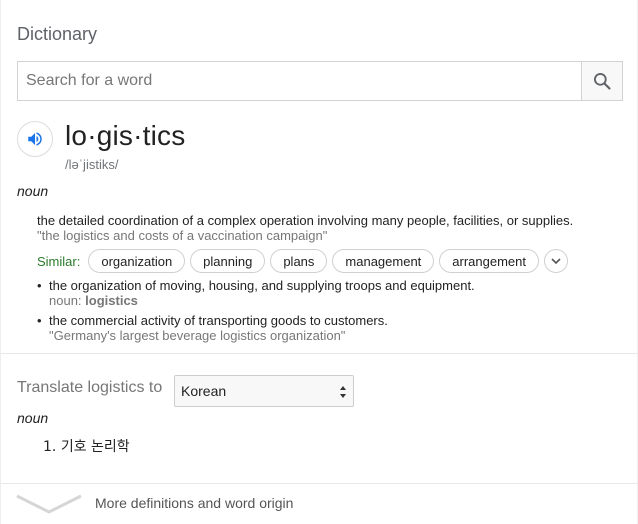  Describe the element at coordinates (343, 392) in the screenshot. I see `select-arrows-icon` at that location.